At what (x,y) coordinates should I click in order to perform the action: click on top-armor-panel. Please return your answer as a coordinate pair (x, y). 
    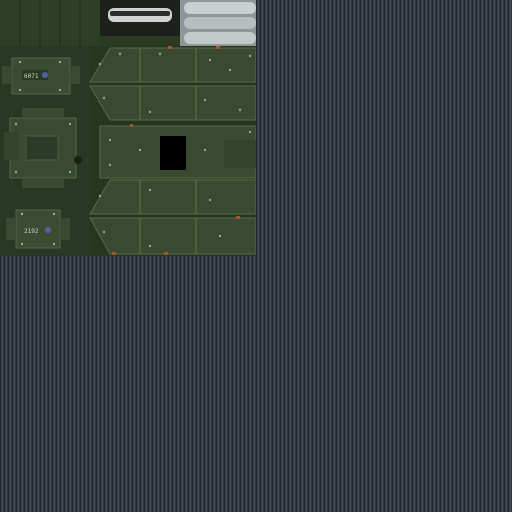
    Looking at the image, I should click on (50, 23).